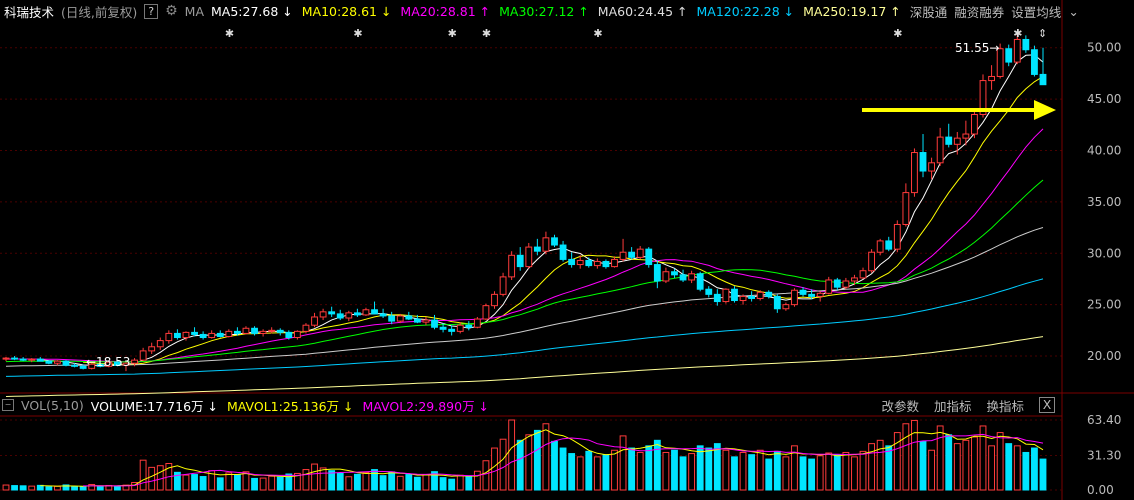 The image size is (1134, 500). I want to click on add-indicator-button: 加指标, so click(953, 405).